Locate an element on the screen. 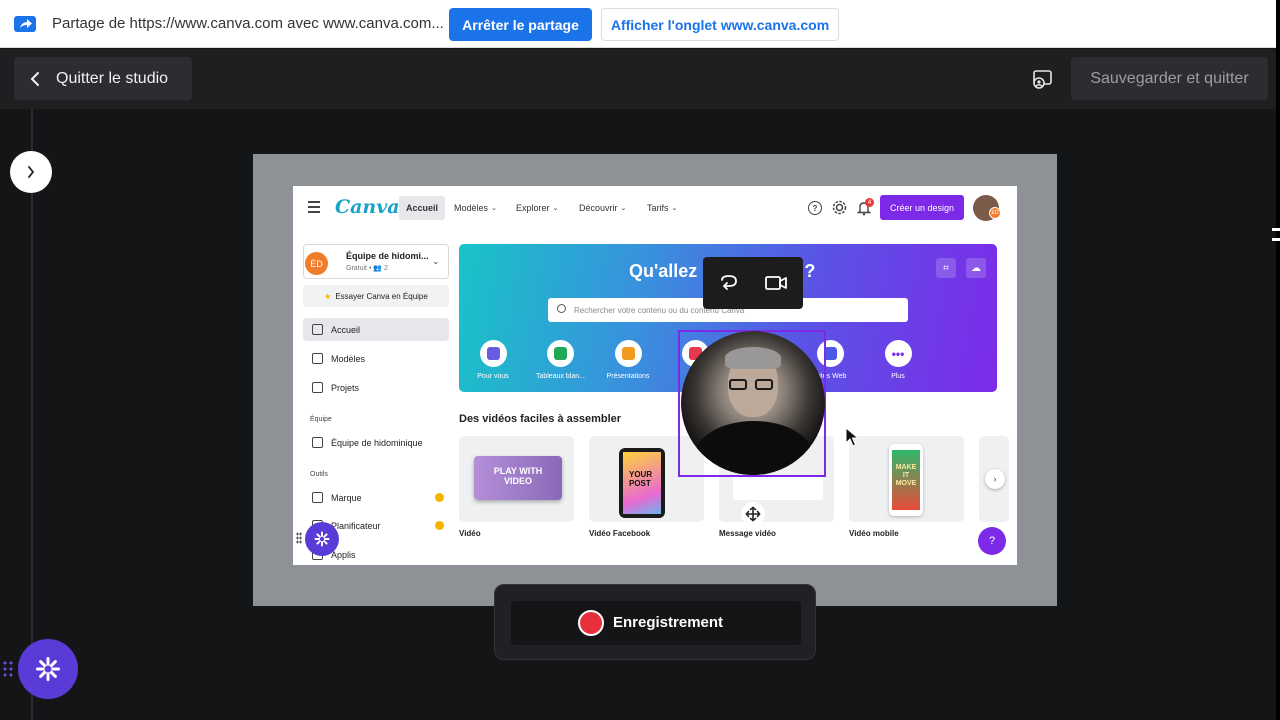 This screenshot has height=720, width=1280. video-camera-icon is located at coordinates (776, 283).